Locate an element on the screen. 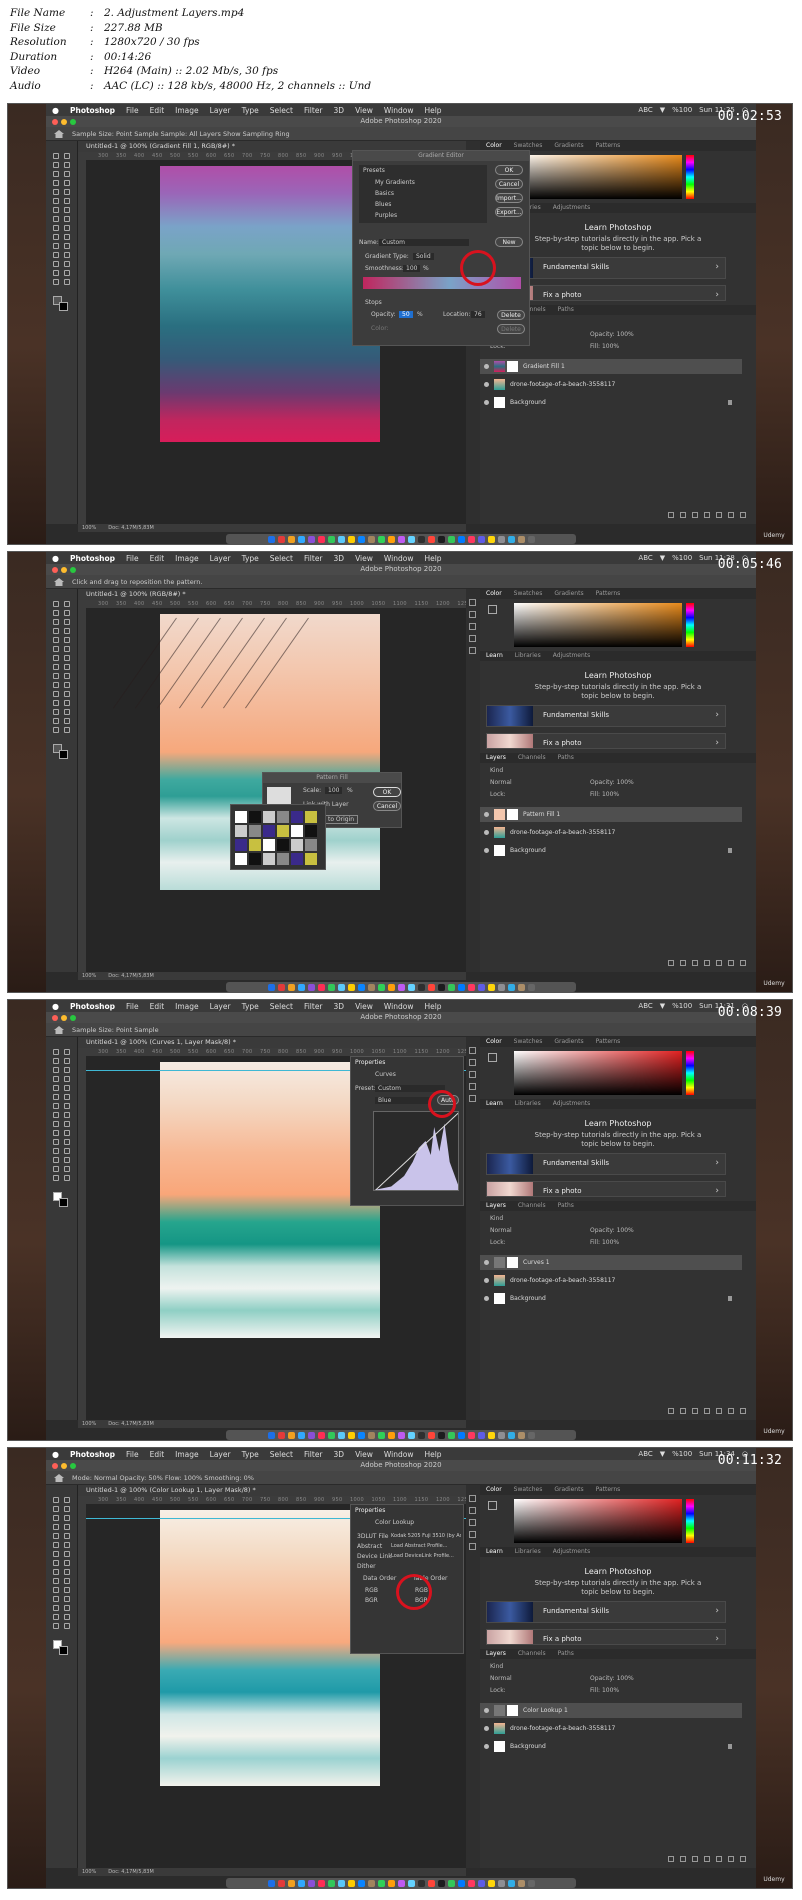 The width and height of the screenshot is (802, 1900). delete-color-stop-button: Delete is located at coordinates (511, 329).